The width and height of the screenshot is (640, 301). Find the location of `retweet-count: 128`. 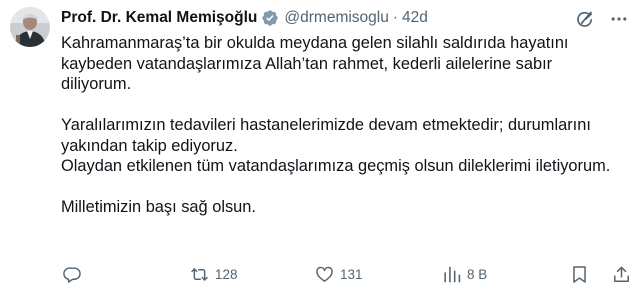

retweet-count: 128 is located at coordinates (226, 274).